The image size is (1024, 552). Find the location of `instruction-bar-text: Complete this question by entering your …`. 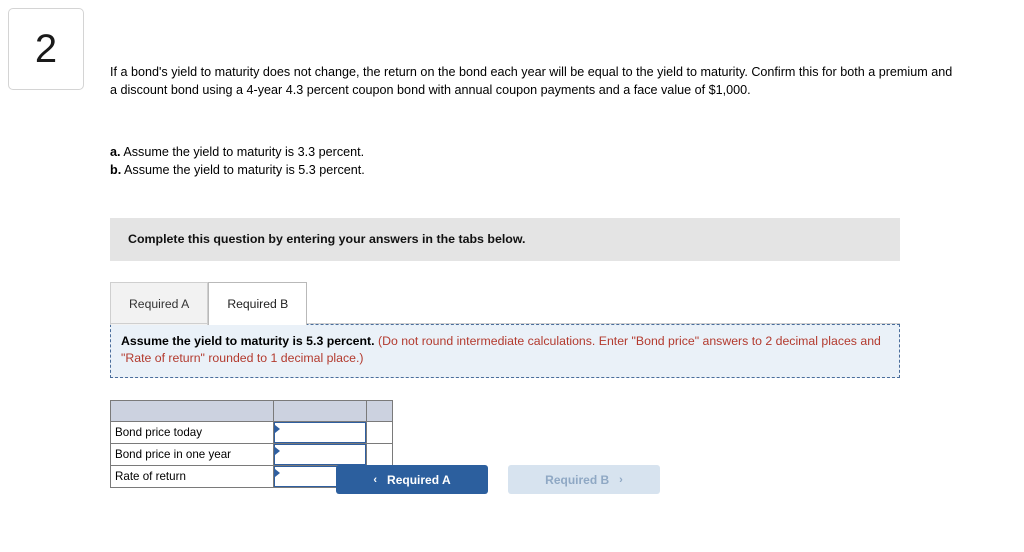

instruction-bar-text: Complete this question by entering your … is located at coordinates (327, 239).